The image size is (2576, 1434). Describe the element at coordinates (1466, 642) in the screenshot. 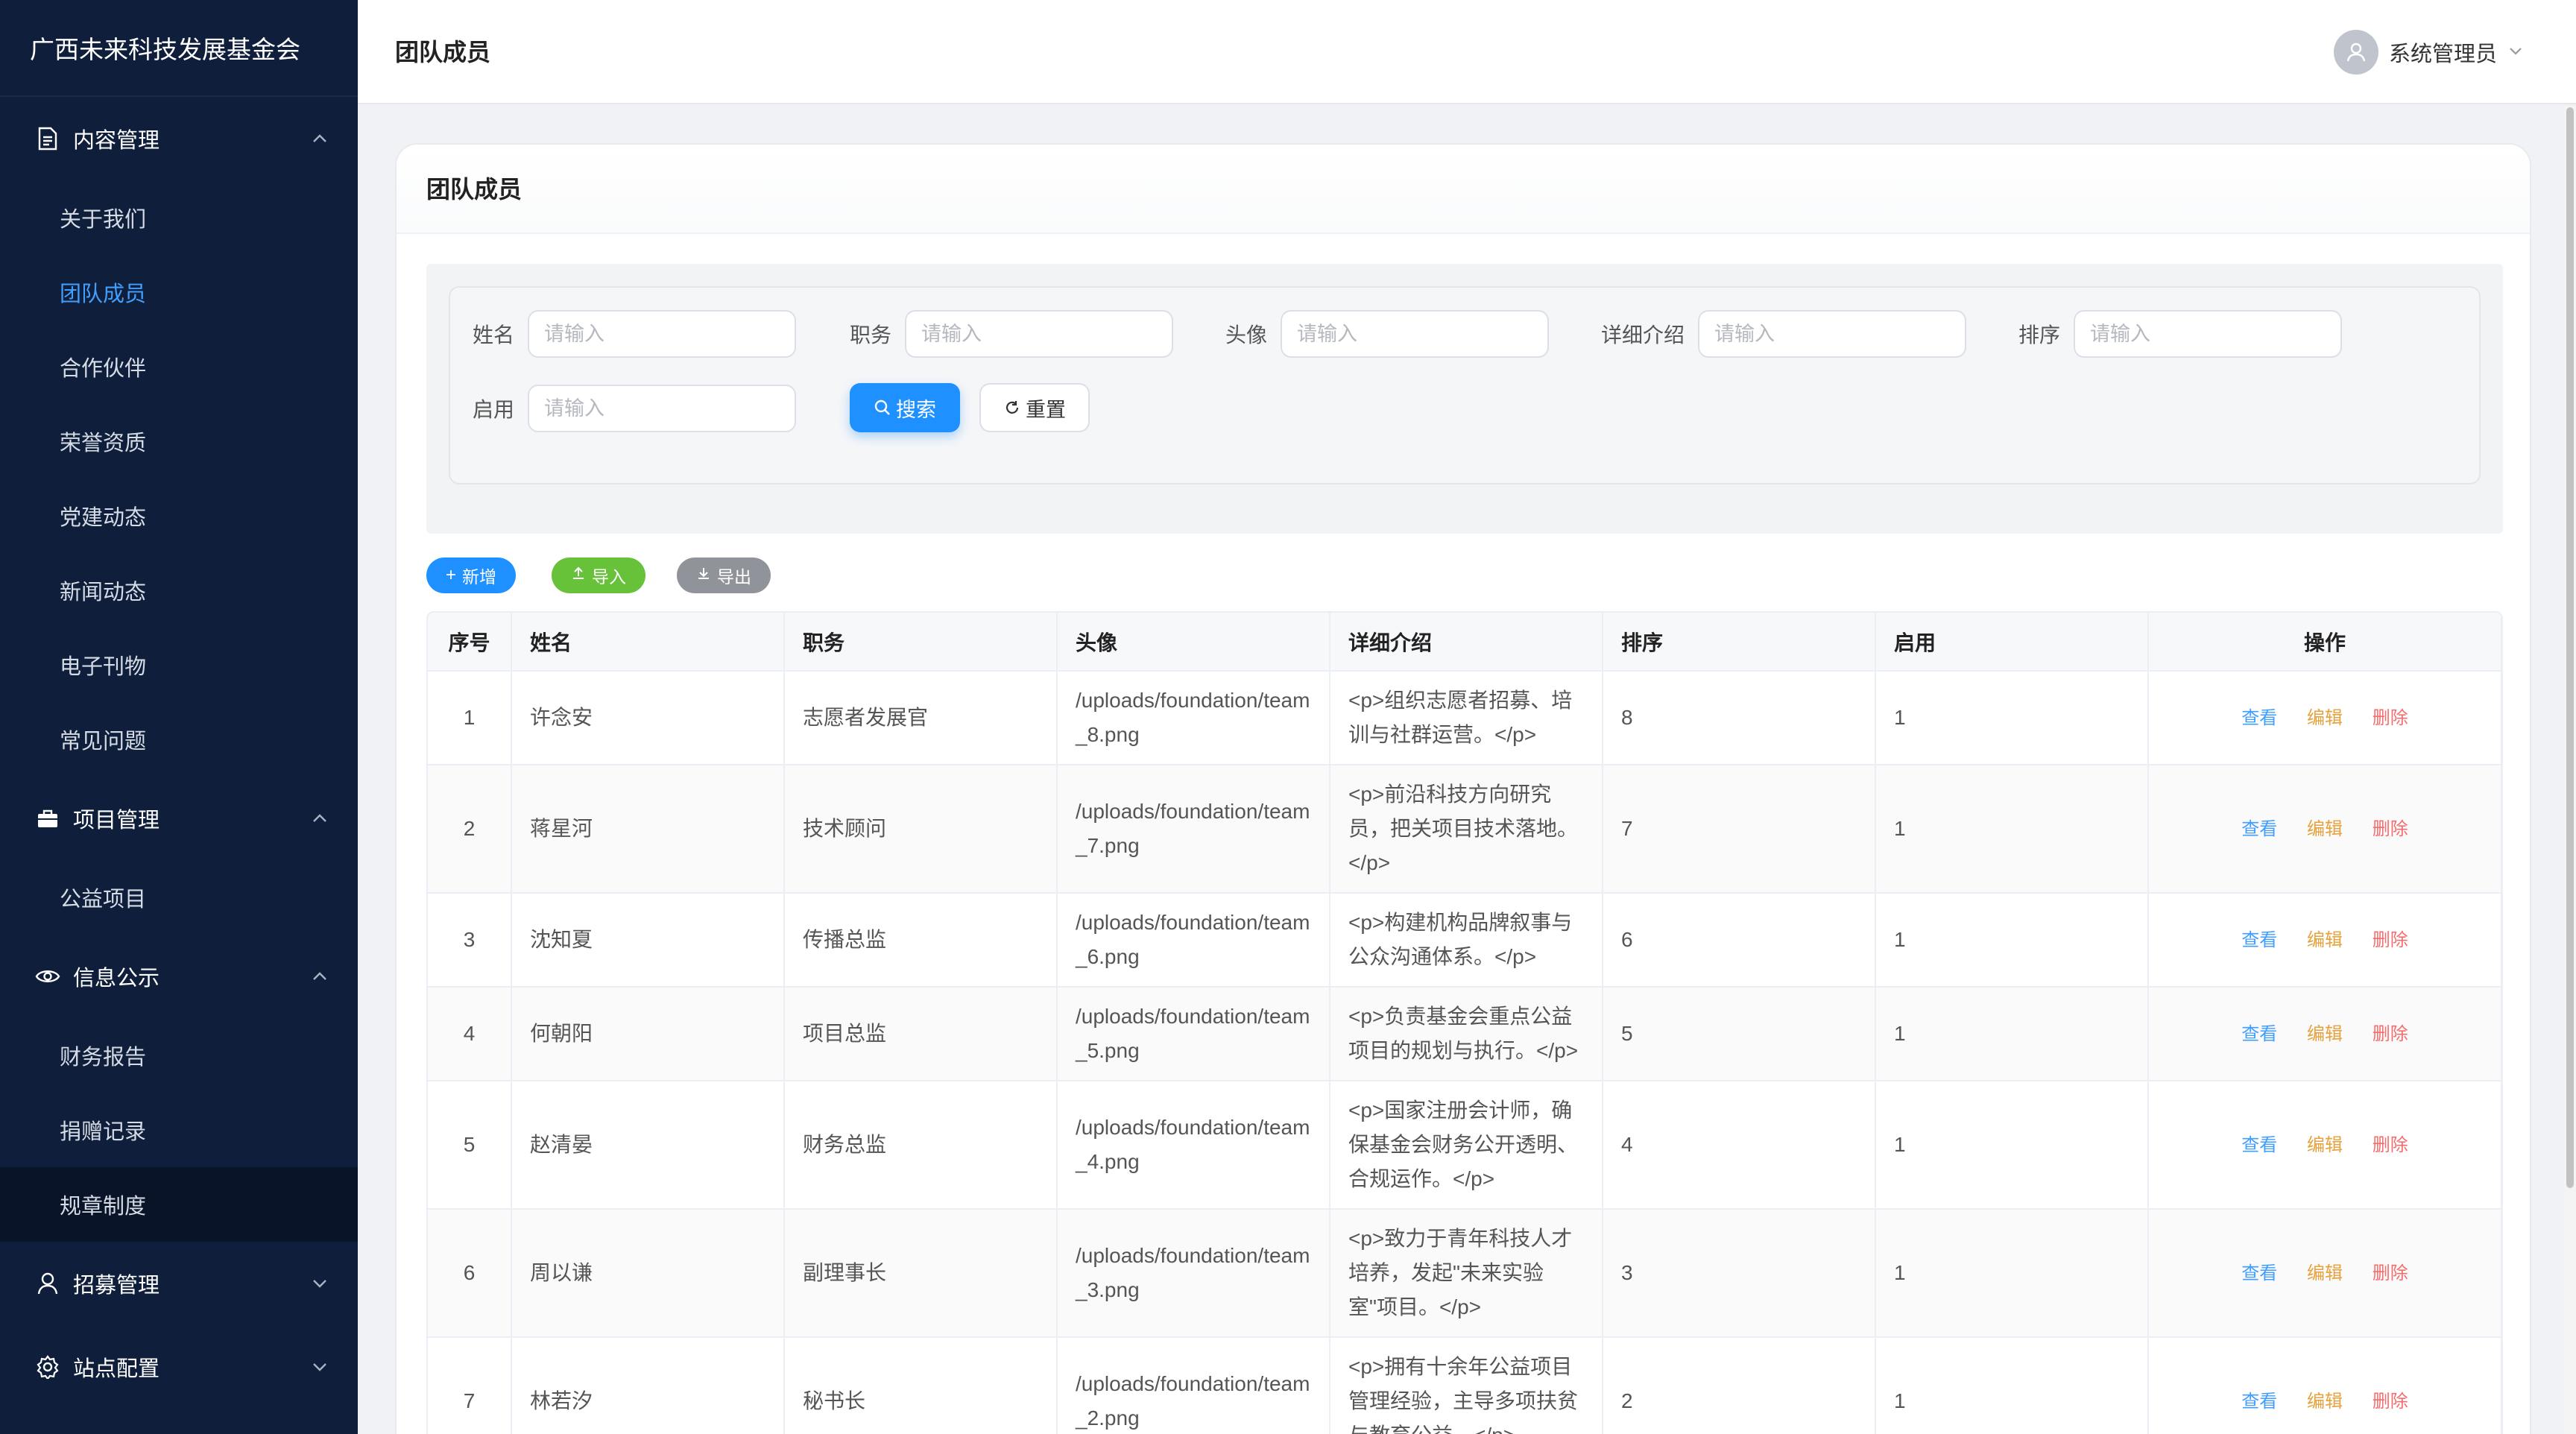

I see `col-header-intro: 详细介绍` at that location.